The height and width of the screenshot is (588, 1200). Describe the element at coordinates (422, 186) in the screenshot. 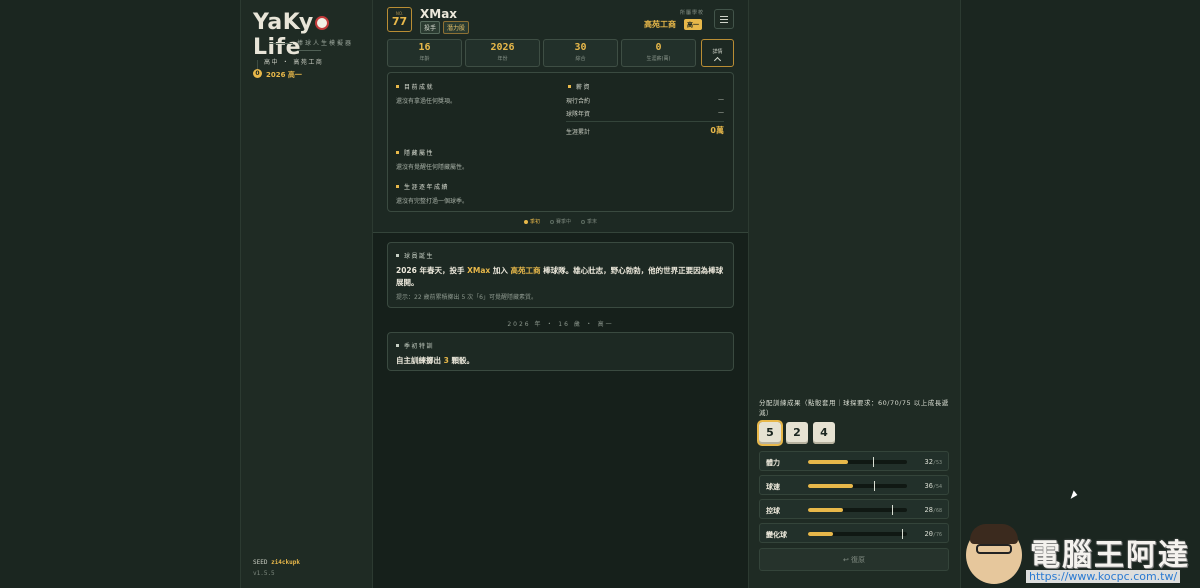

I see `yearly-stats-title: 生涯逐年成績` at that location.